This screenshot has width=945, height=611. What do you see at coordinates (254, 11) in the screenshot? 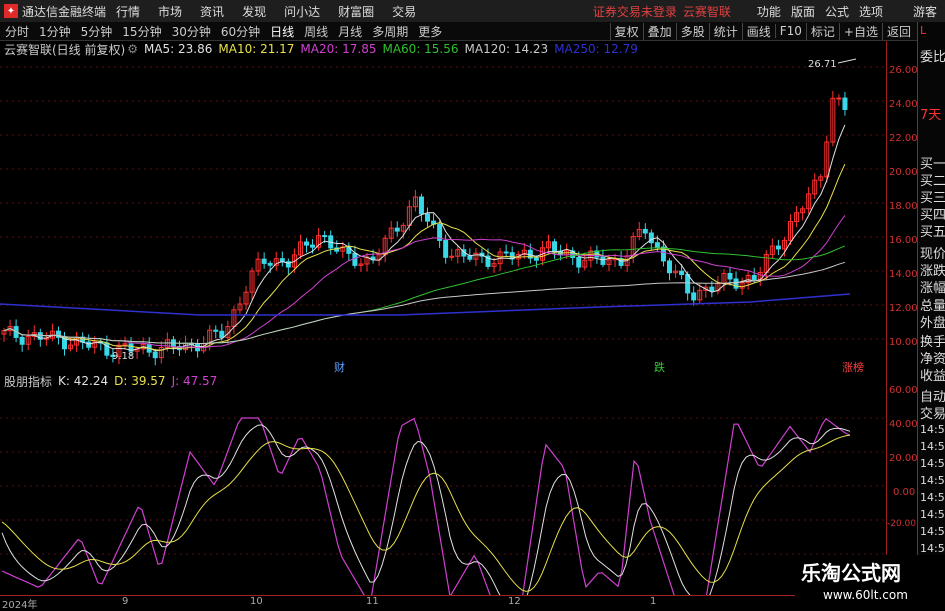
I see `menu-discover: 发现` at bounding box center [254, 11].